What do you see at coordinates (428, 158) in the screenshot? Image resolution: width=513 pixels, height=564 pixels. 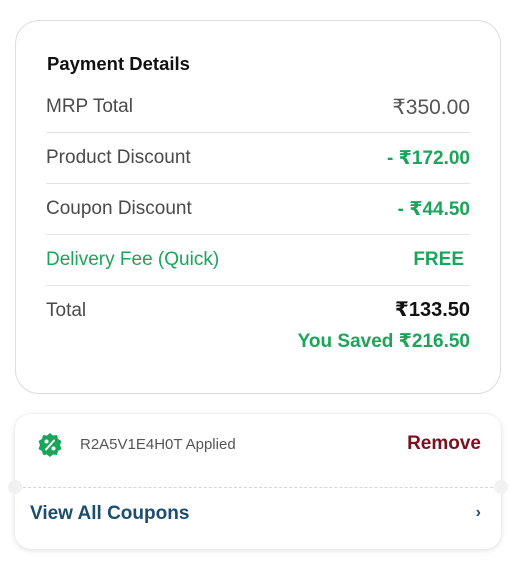 I see `product-discount-value: - ₹172.00` at bounding box center [428, 158].